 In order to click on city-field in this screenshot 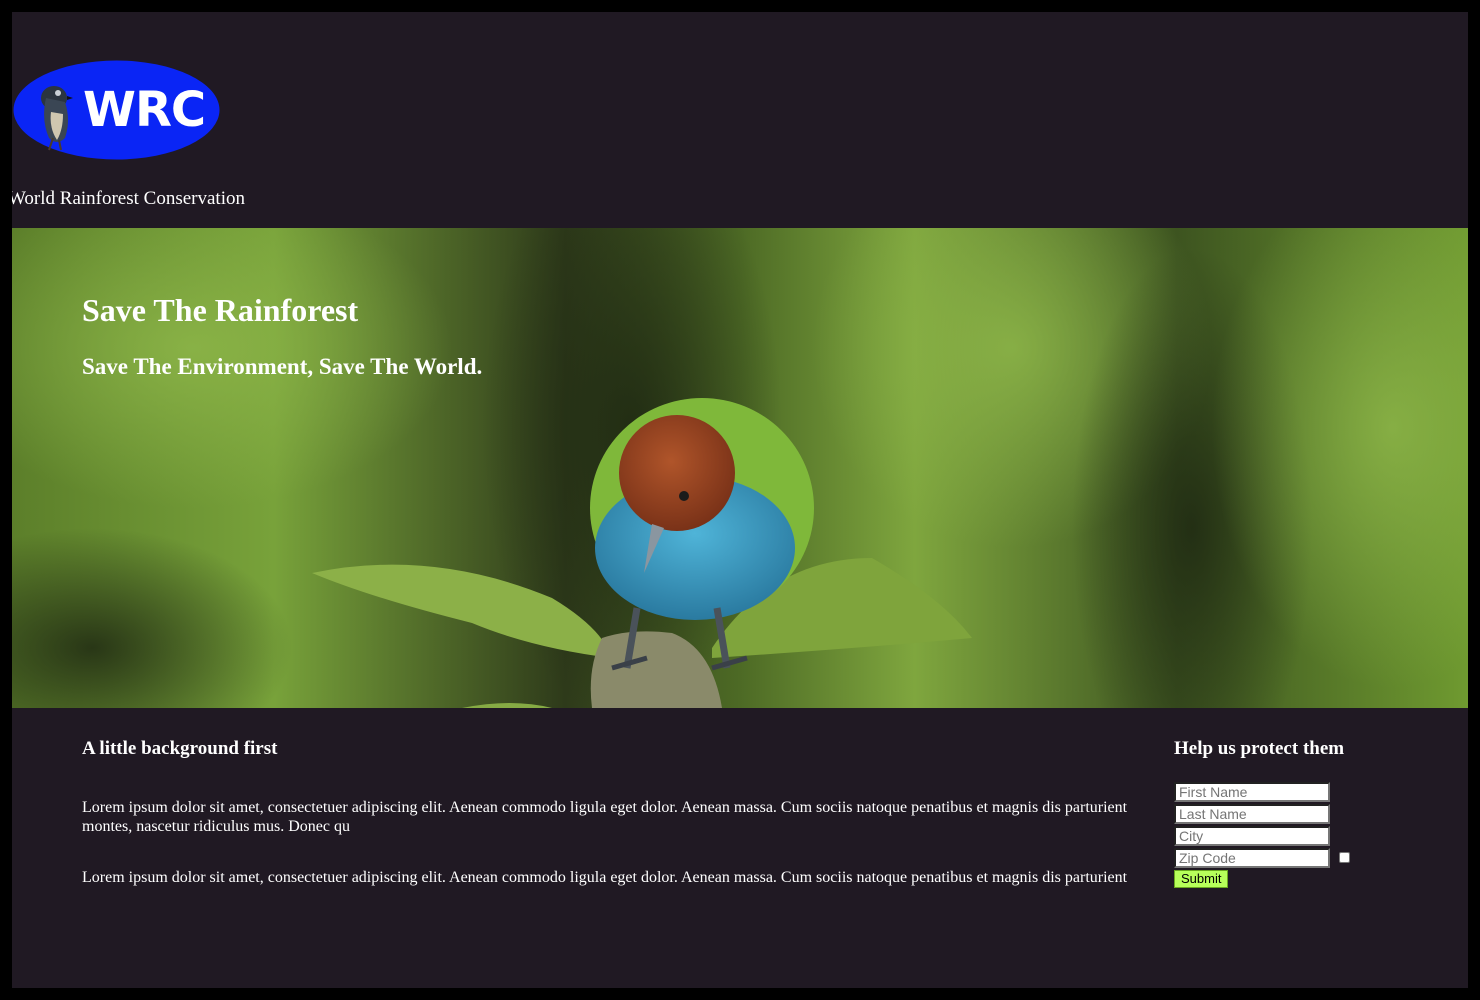, I will do `click(1252, 836)`.